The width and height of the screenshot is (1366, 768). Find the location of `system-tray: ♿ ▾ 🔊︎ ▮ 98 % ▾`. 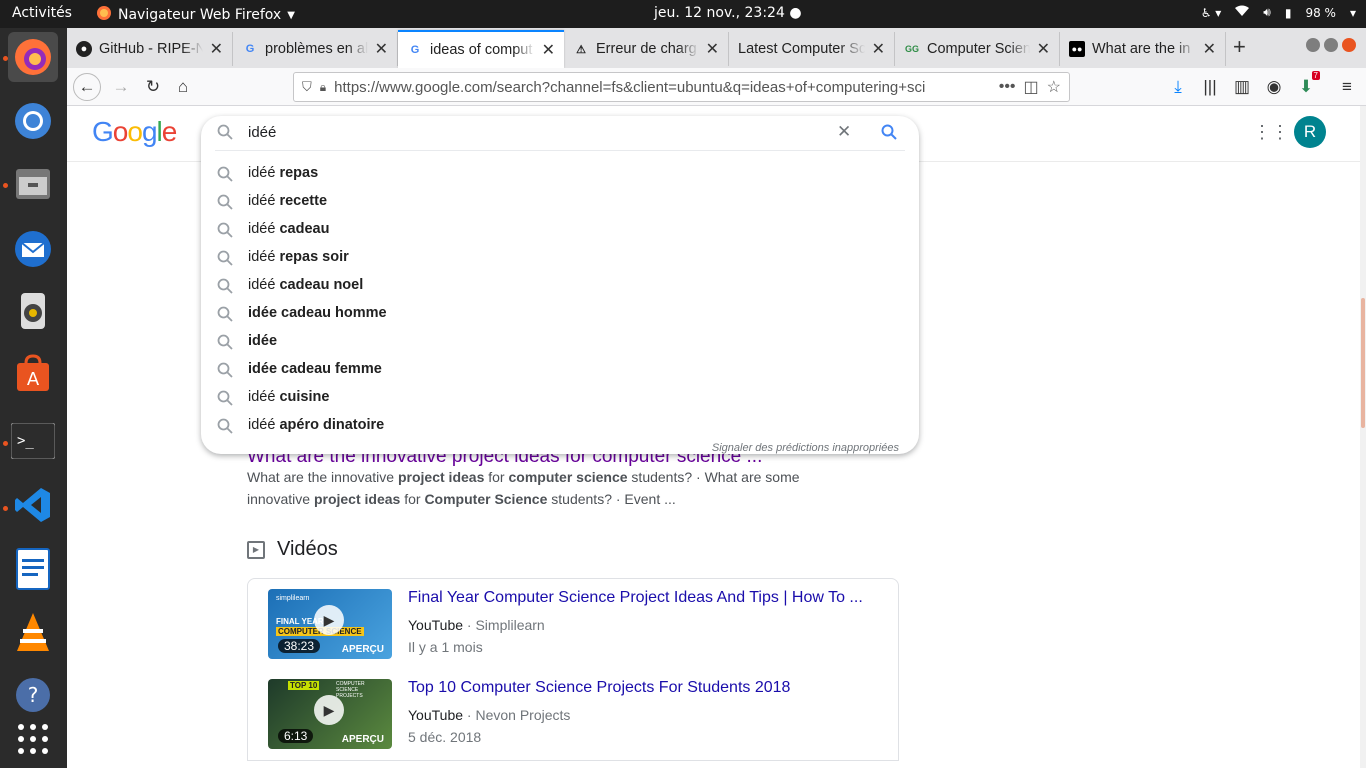

system-tray: ♿ ▾ 🔊︎ ▮ 98 % ▾ is located at coordinates (1278, 12).